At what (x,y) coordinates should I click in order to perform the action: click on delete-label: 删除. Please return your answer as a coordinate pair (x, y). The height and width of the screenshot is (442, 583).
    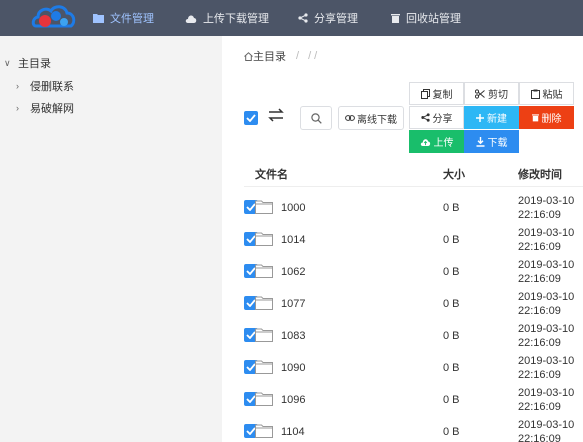
    Looking at the image, I should click on (551, 119).